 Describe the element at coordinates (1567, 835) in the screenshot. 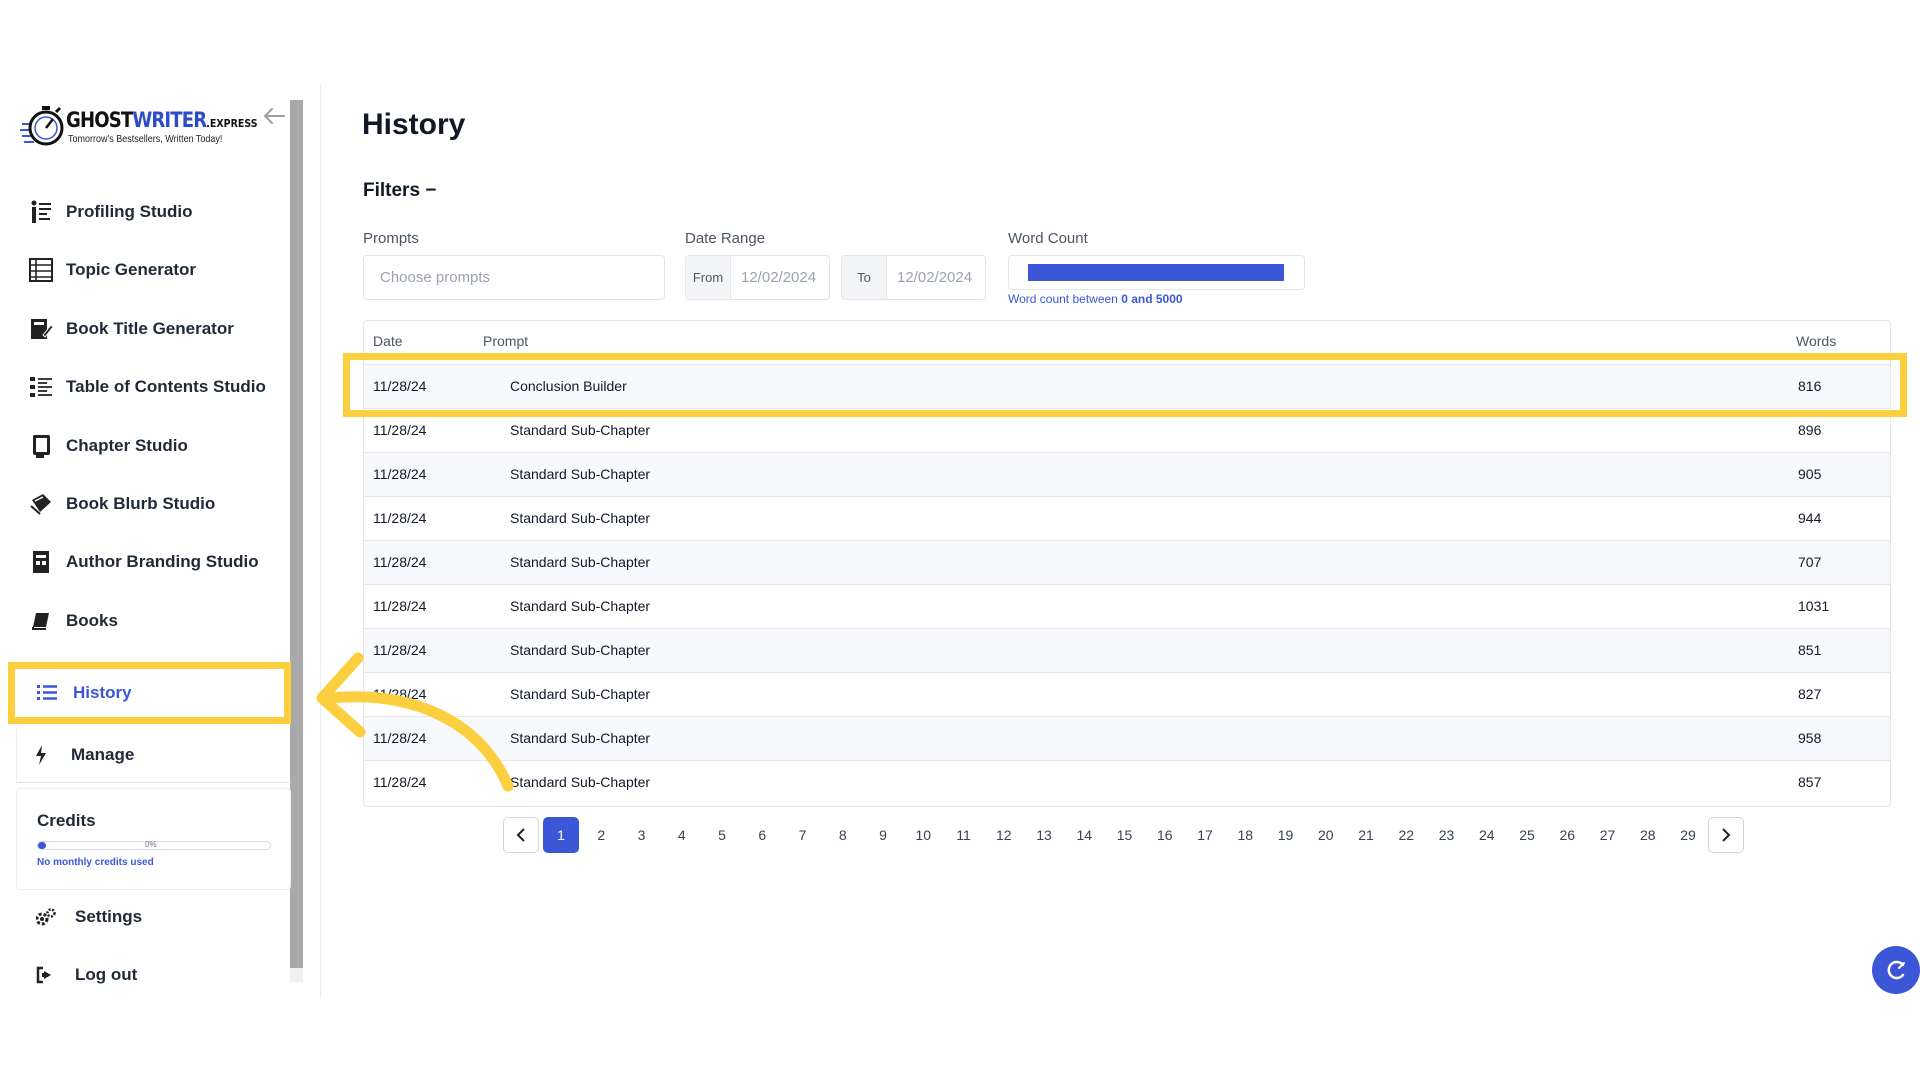

I see `page-button-26: 26` at that location.